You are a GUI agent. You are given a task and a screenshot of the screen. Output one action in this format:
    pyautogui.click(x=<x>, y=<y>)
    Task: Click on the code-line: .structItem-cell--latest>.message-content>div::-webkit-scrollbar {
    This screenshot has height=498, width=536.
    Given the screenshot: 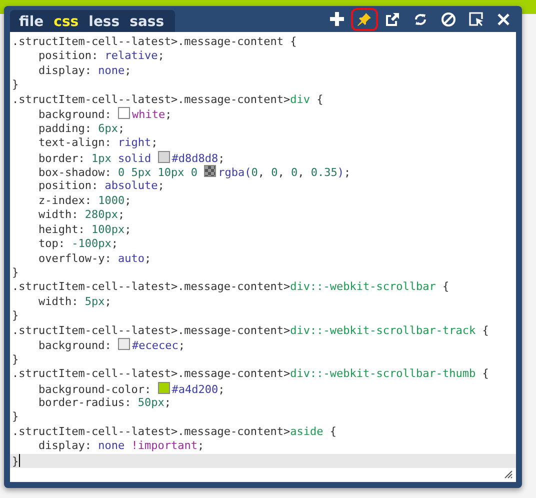 What is the action you would take?
    pyautogui.click(x=230, y=287)
    